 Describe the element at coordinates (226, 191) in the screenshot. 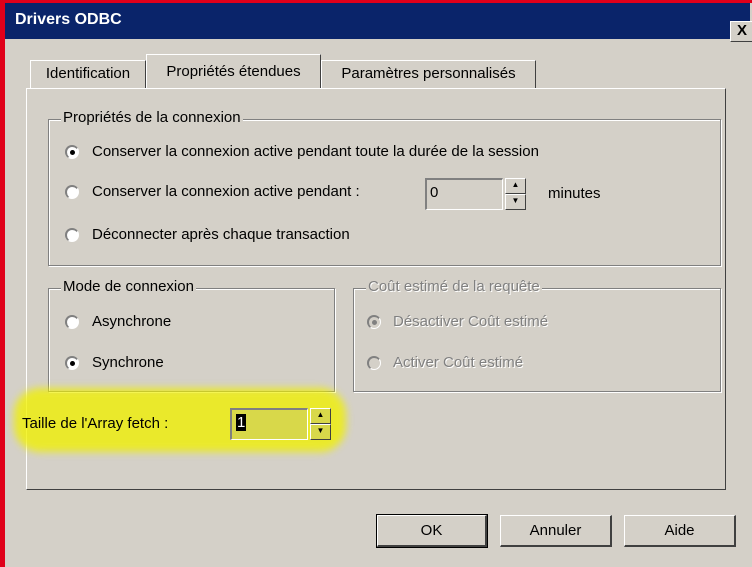

I see `radio-keep-for-duration-label: Conserver la connexion active pendant :` at that location.